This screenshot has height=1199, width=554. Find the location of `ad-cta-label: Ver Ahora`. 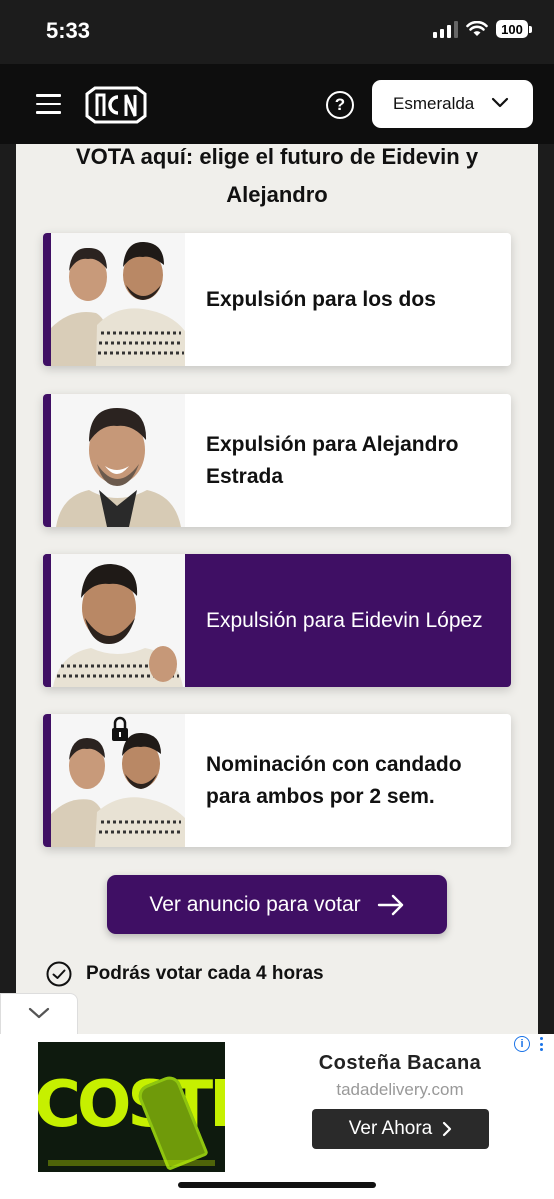

ad-cta-label: Ver Ahora is located at coordinates (390, 1128).